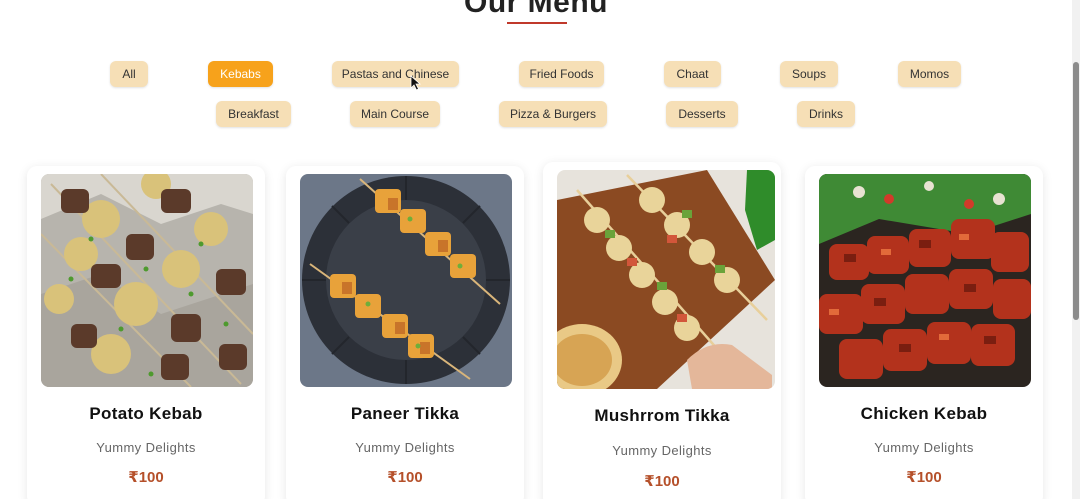 The height and width of the screenshot is (499, 1080). Describe the element at coordinates (146, 413) in the screenshot. I see `item-name: Potato Kebab` at that location.